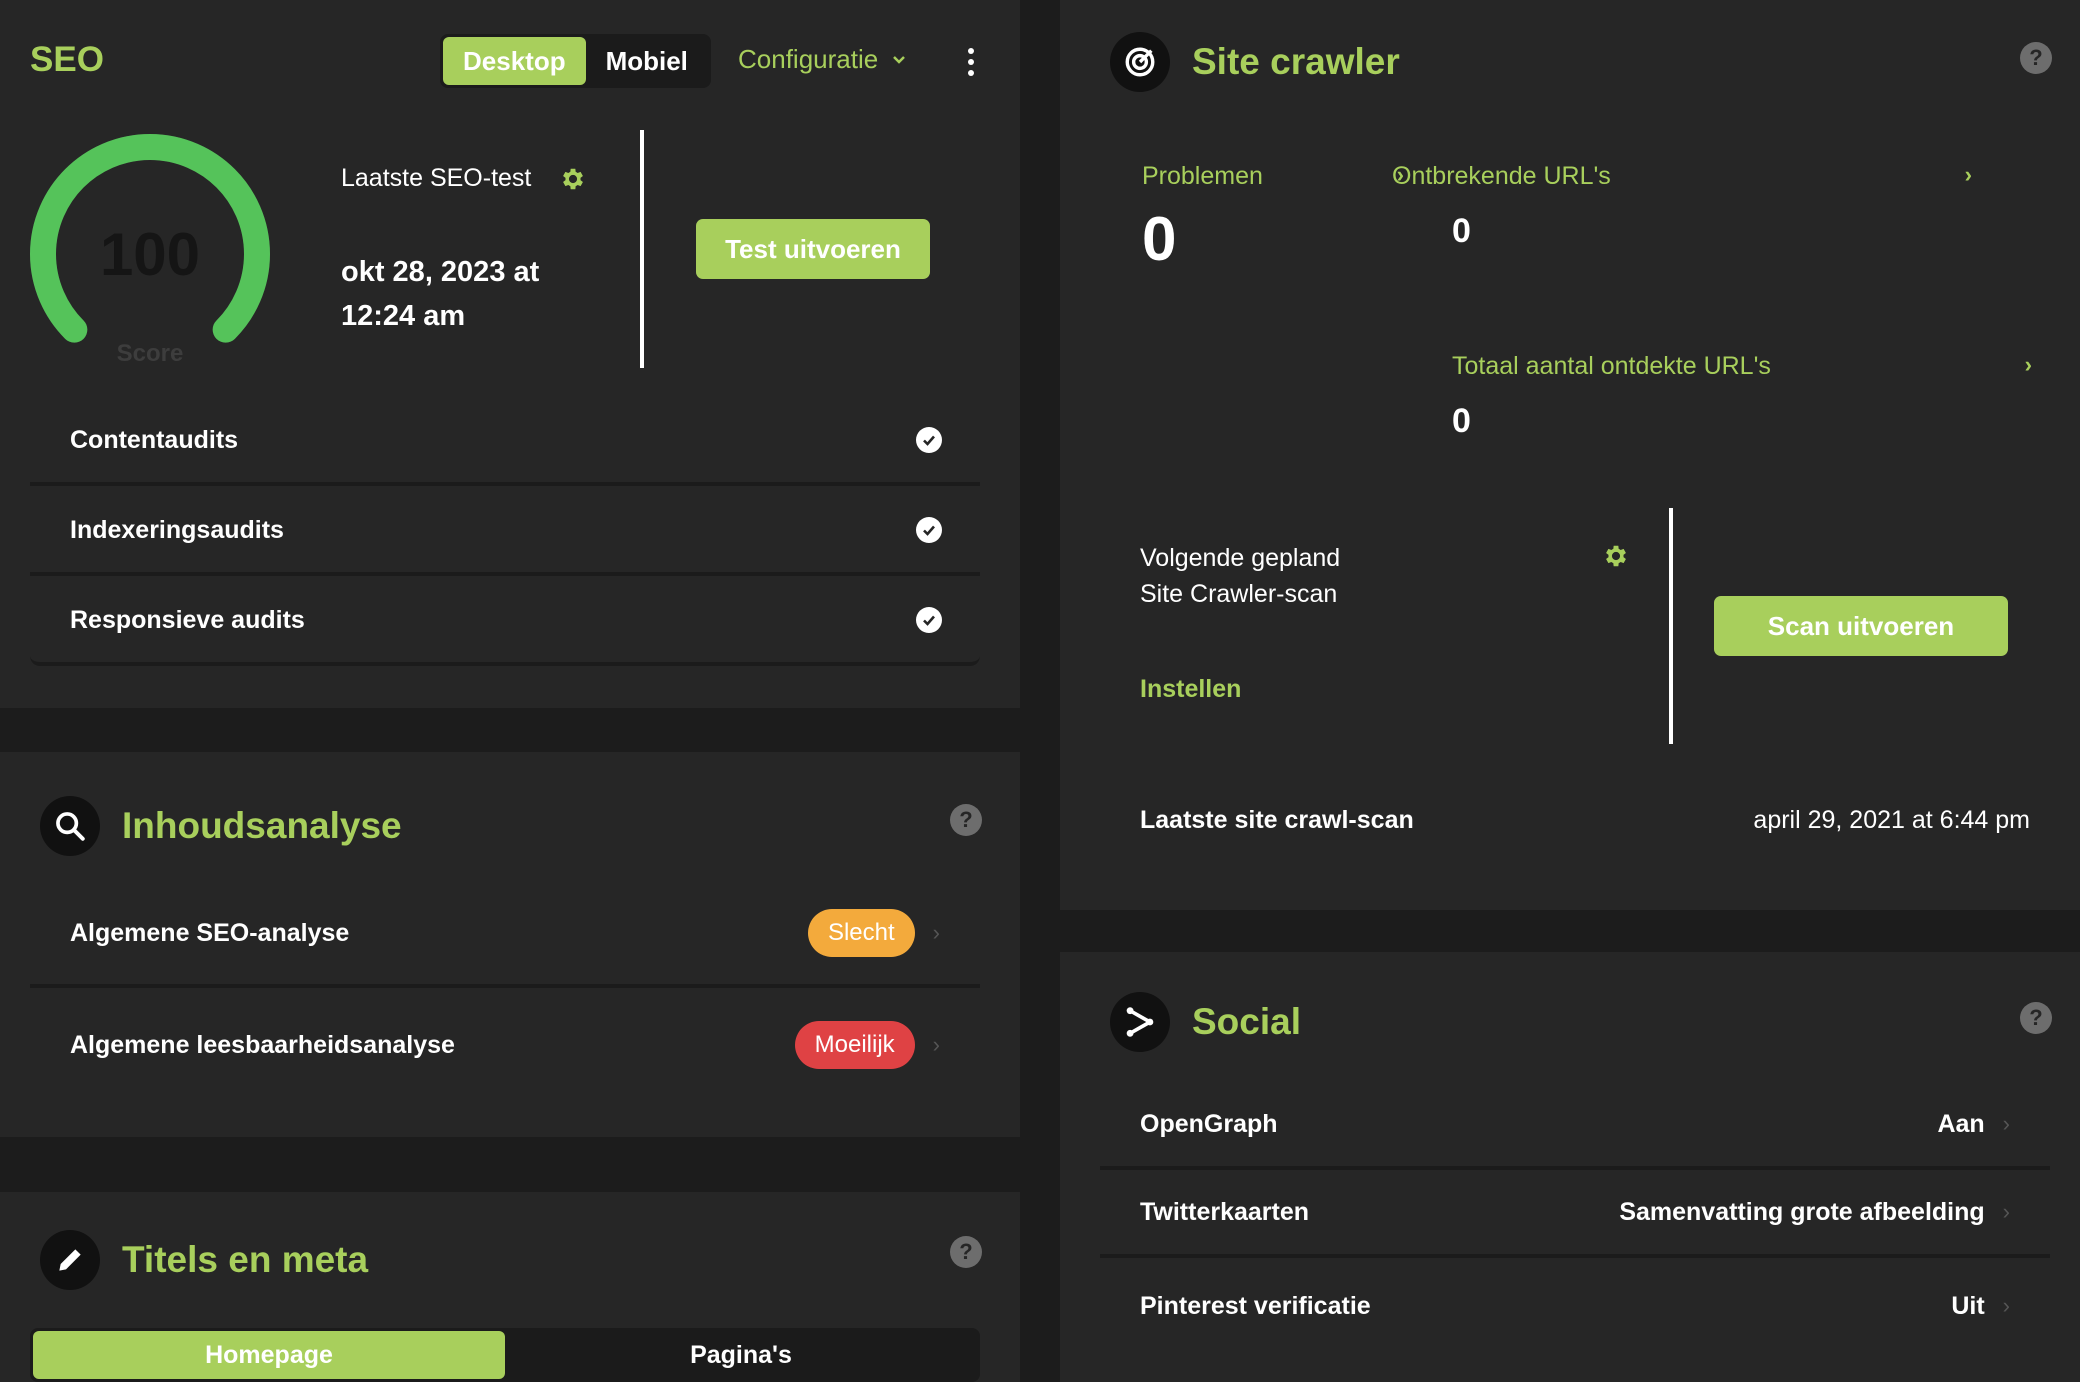 This screenshot has width=2080, height=1382. I want to click on more-menu-icon, so click(971, 62).